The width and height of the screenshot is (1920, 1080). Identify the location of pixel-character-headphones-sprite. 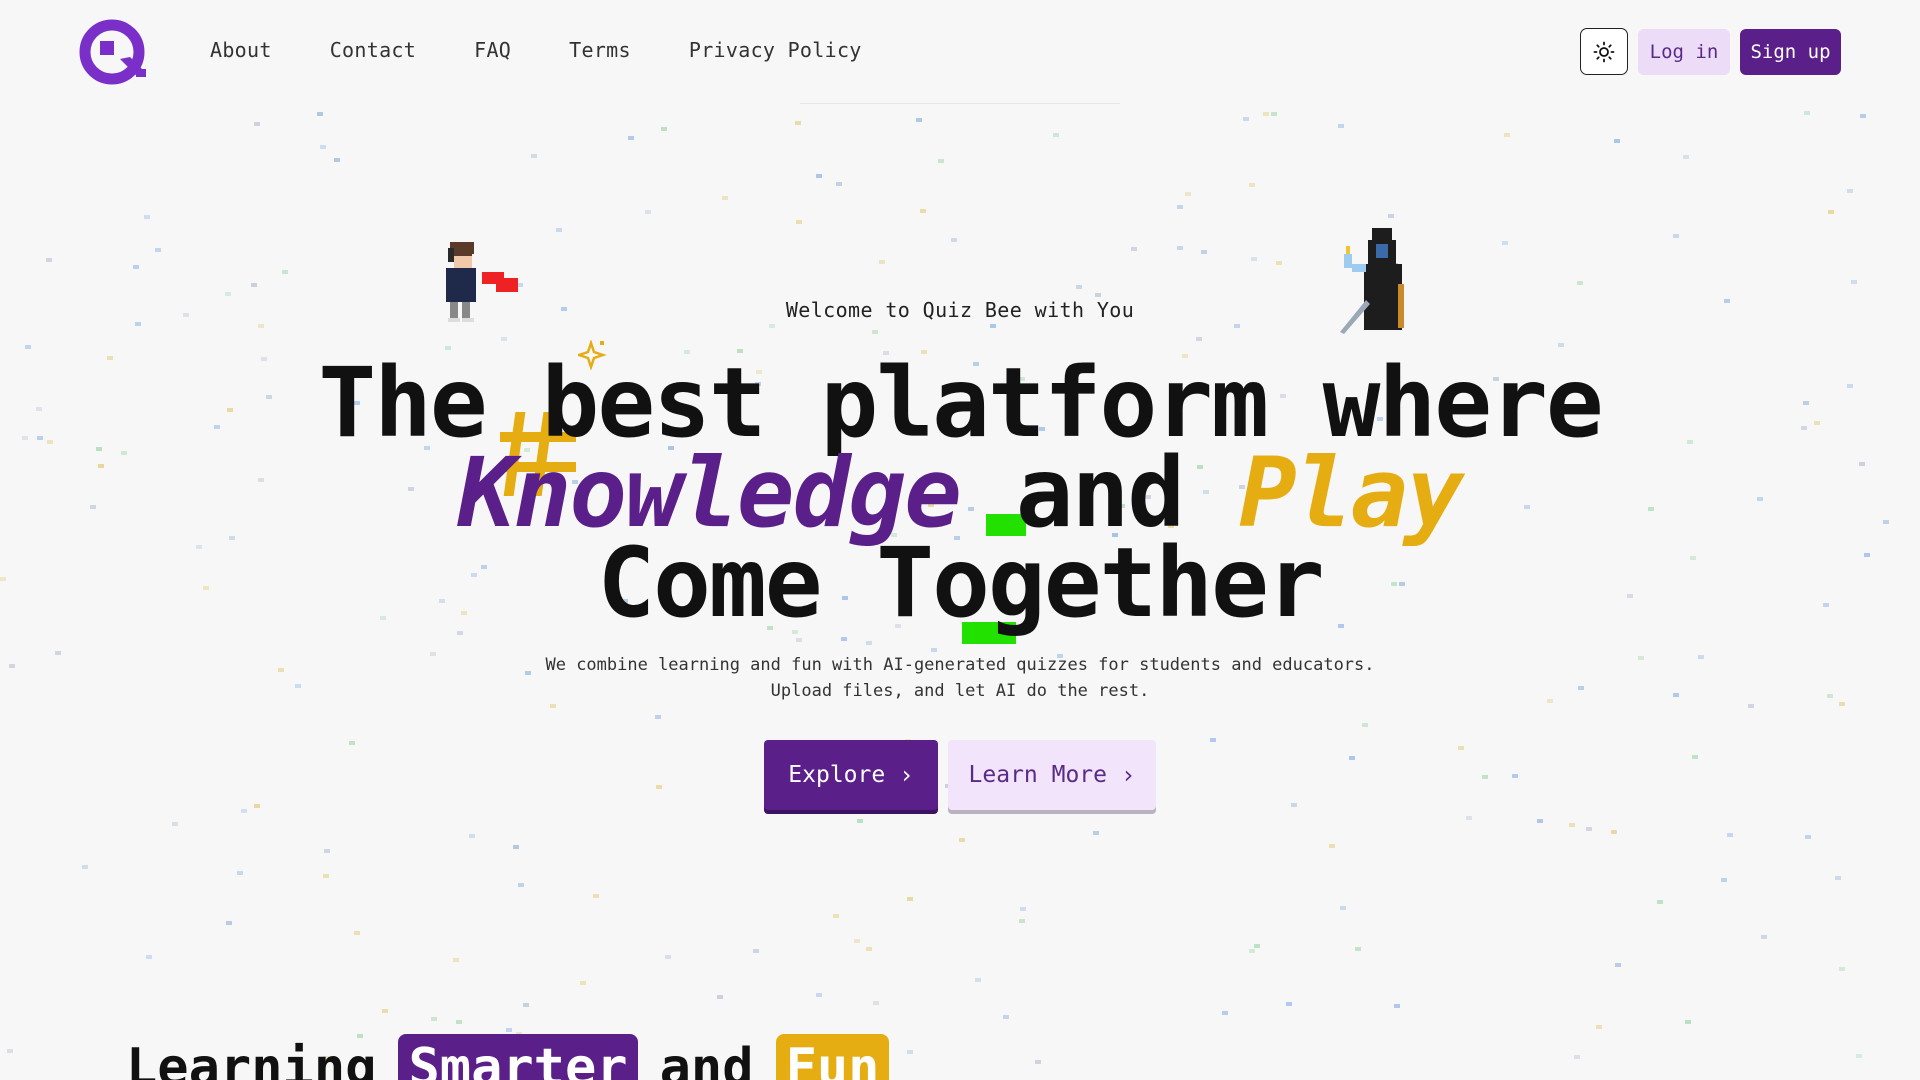
(490, 288).